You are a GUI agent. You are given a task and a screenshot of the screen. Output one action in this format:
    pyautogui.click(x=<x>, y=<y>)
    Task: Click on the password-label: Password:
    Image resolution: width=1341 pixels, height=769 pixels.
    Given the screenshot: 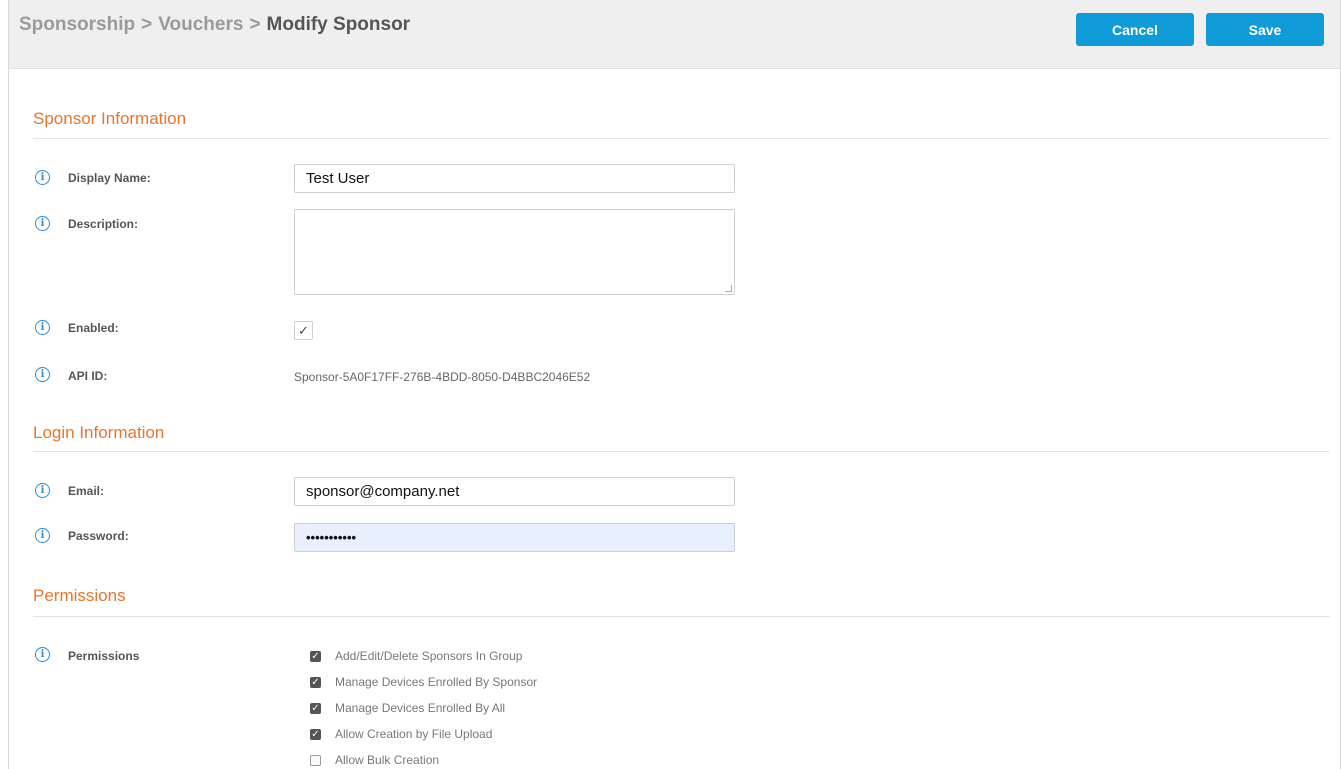 What is the action you would take?
    pyautogui.click(x=98, y=536)
    